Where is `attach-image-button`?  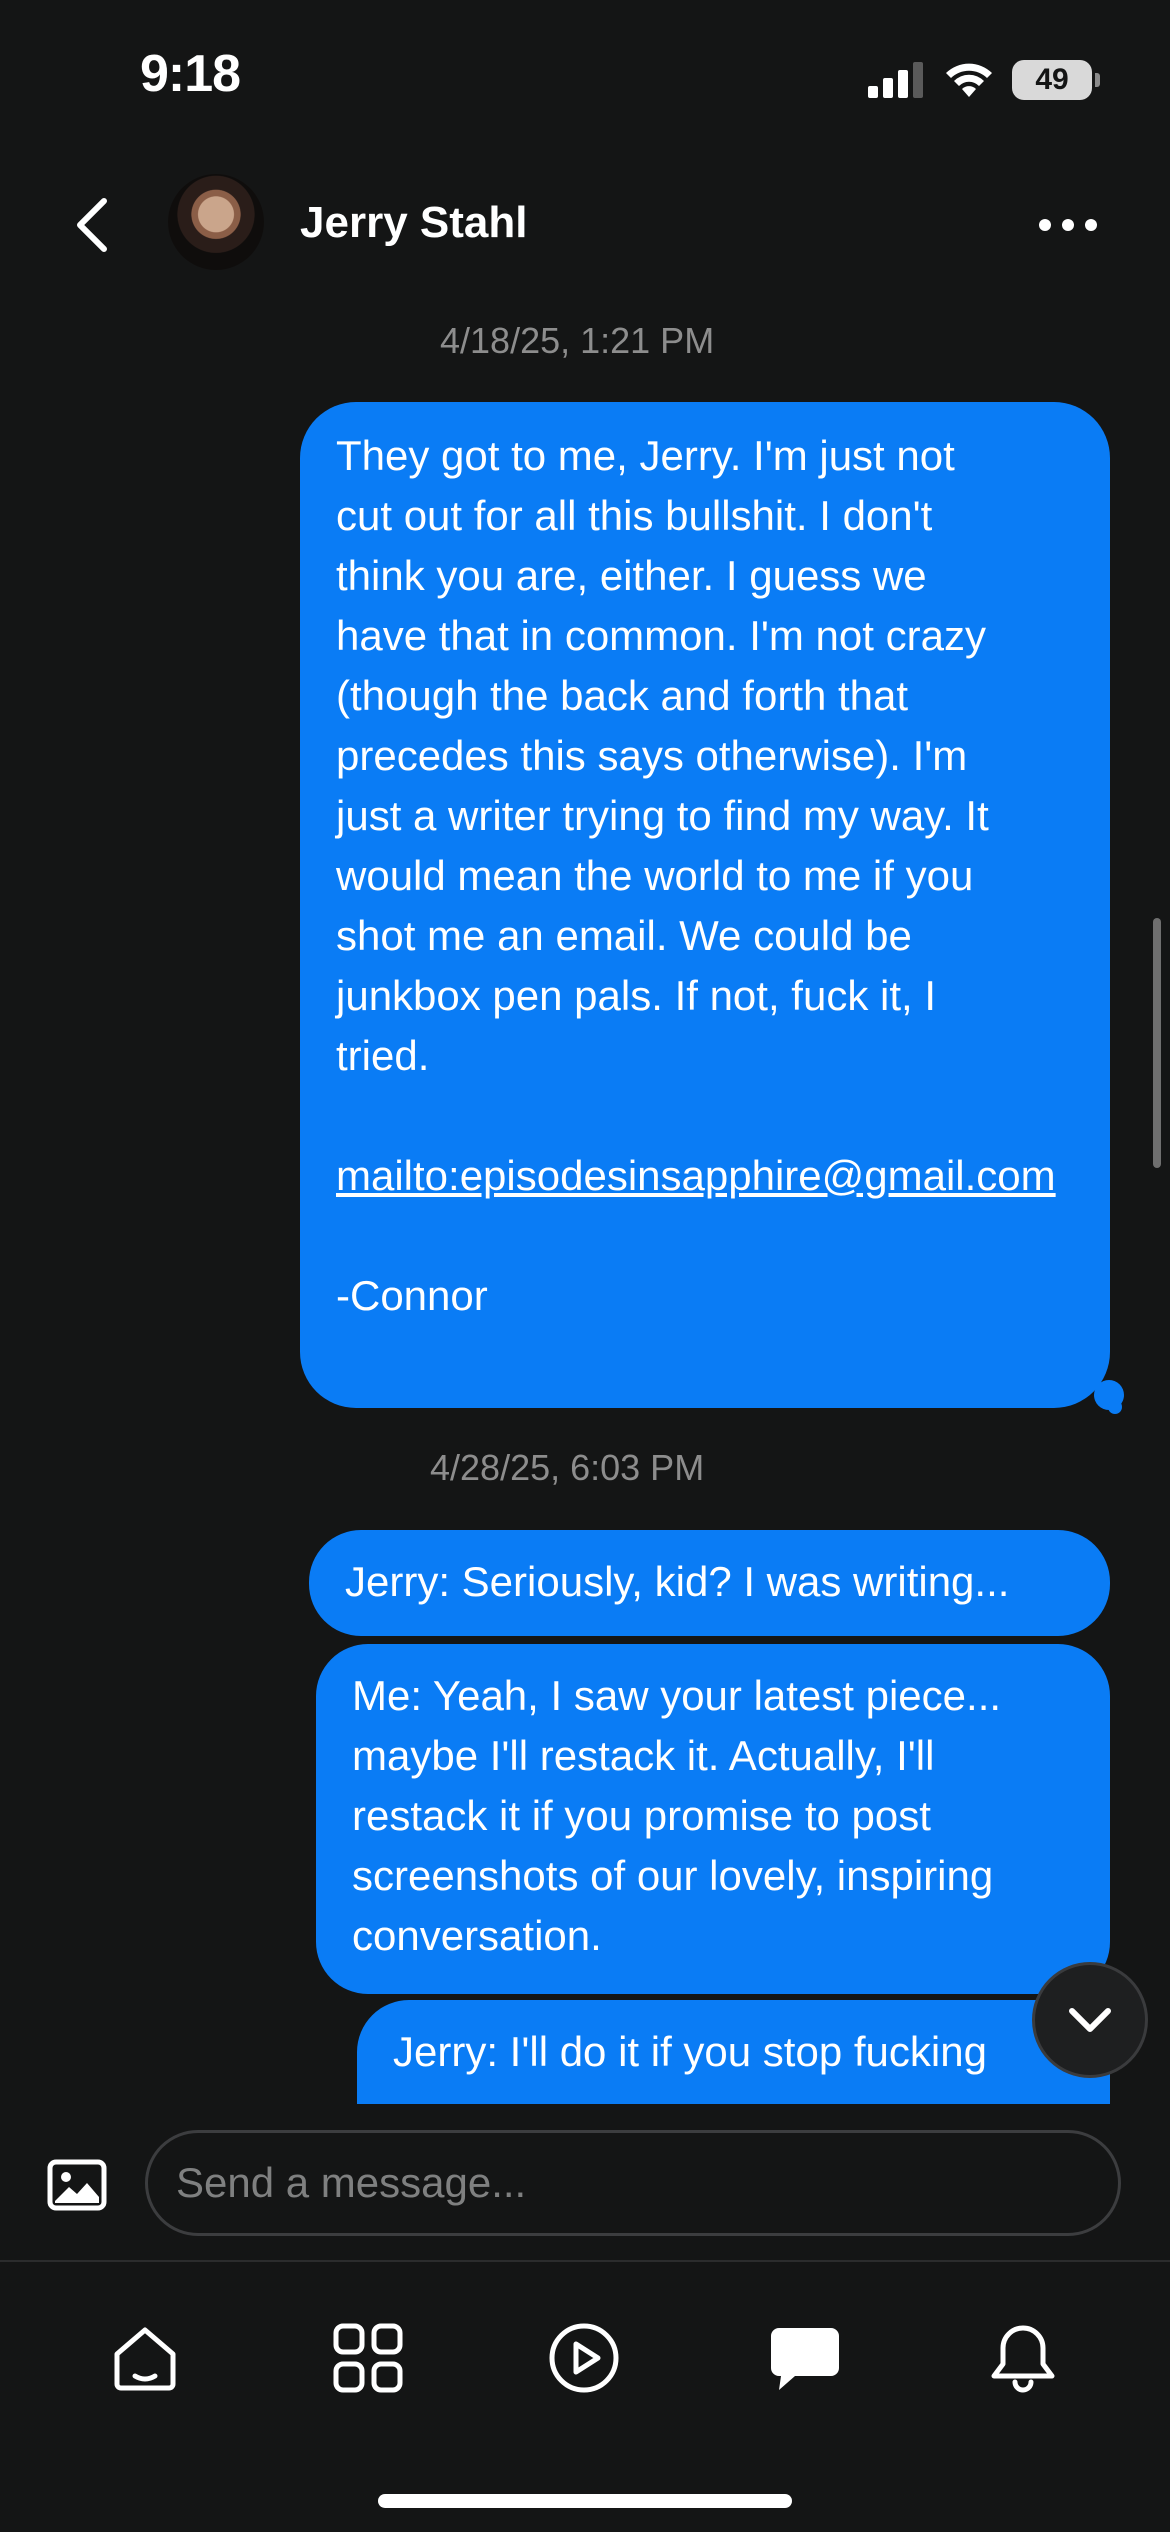 attach-image-button is located at coordinates (77, 2185).